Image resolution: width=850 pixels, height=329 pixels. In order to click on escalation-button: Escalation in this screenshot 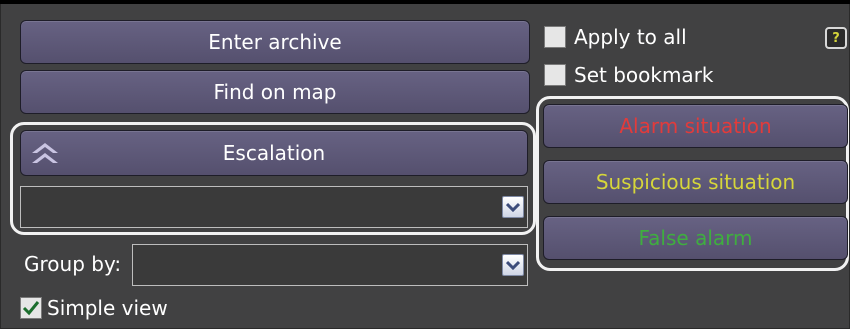, I will do `click(274, 153)`.